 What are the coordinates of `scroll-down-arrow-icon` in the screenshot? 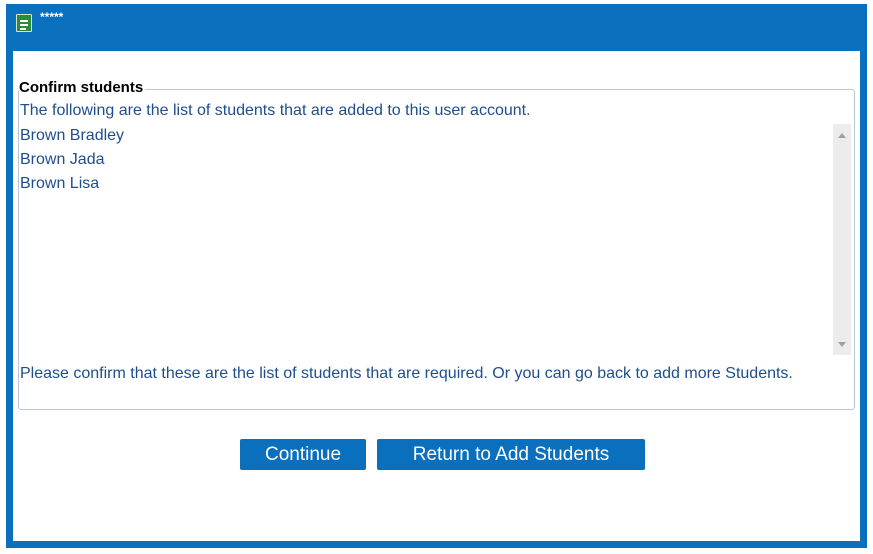 It's located at (842, 344).